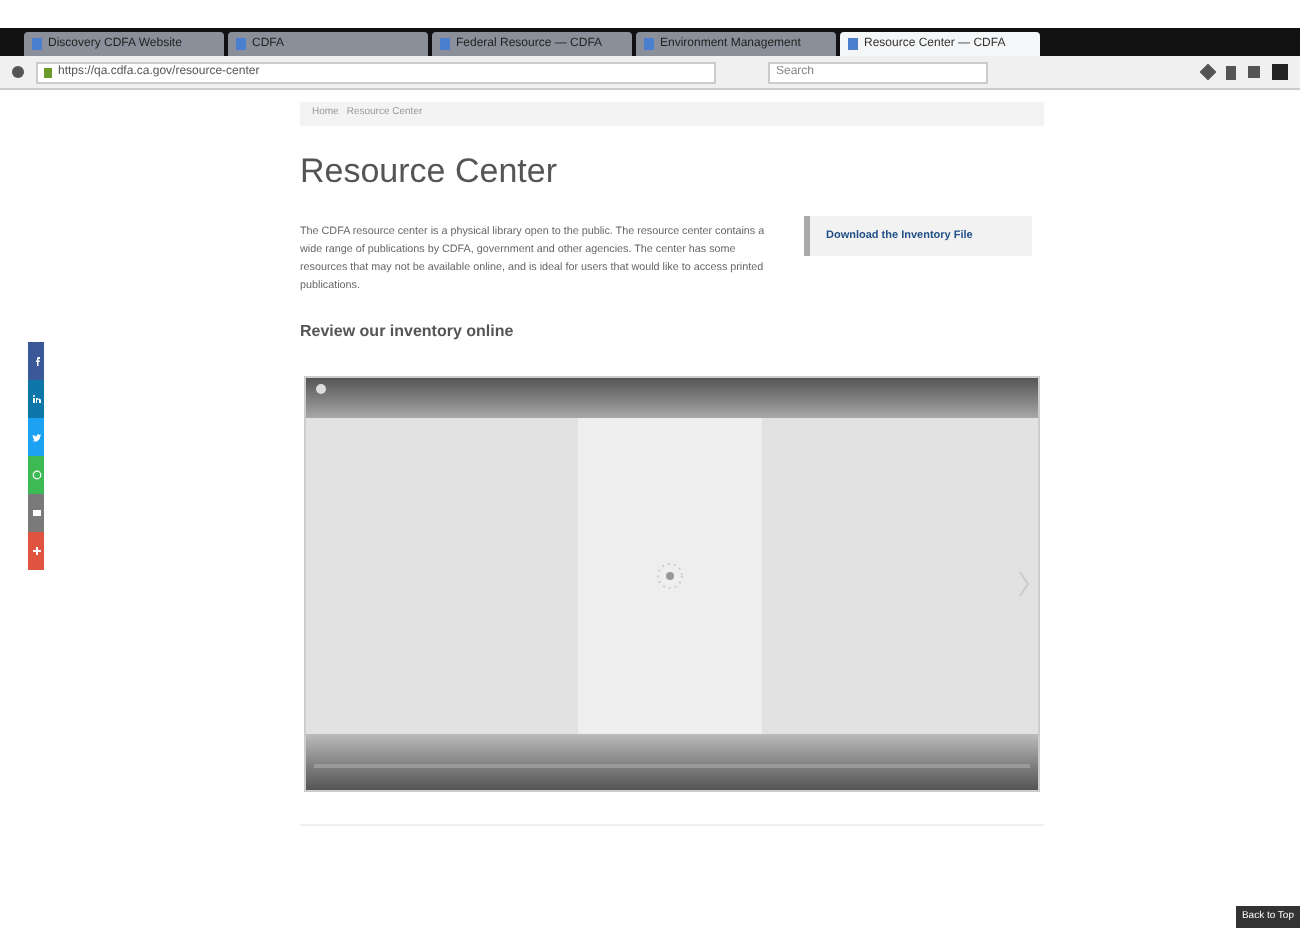  I want to click on bird-icon, so click(36, 437).